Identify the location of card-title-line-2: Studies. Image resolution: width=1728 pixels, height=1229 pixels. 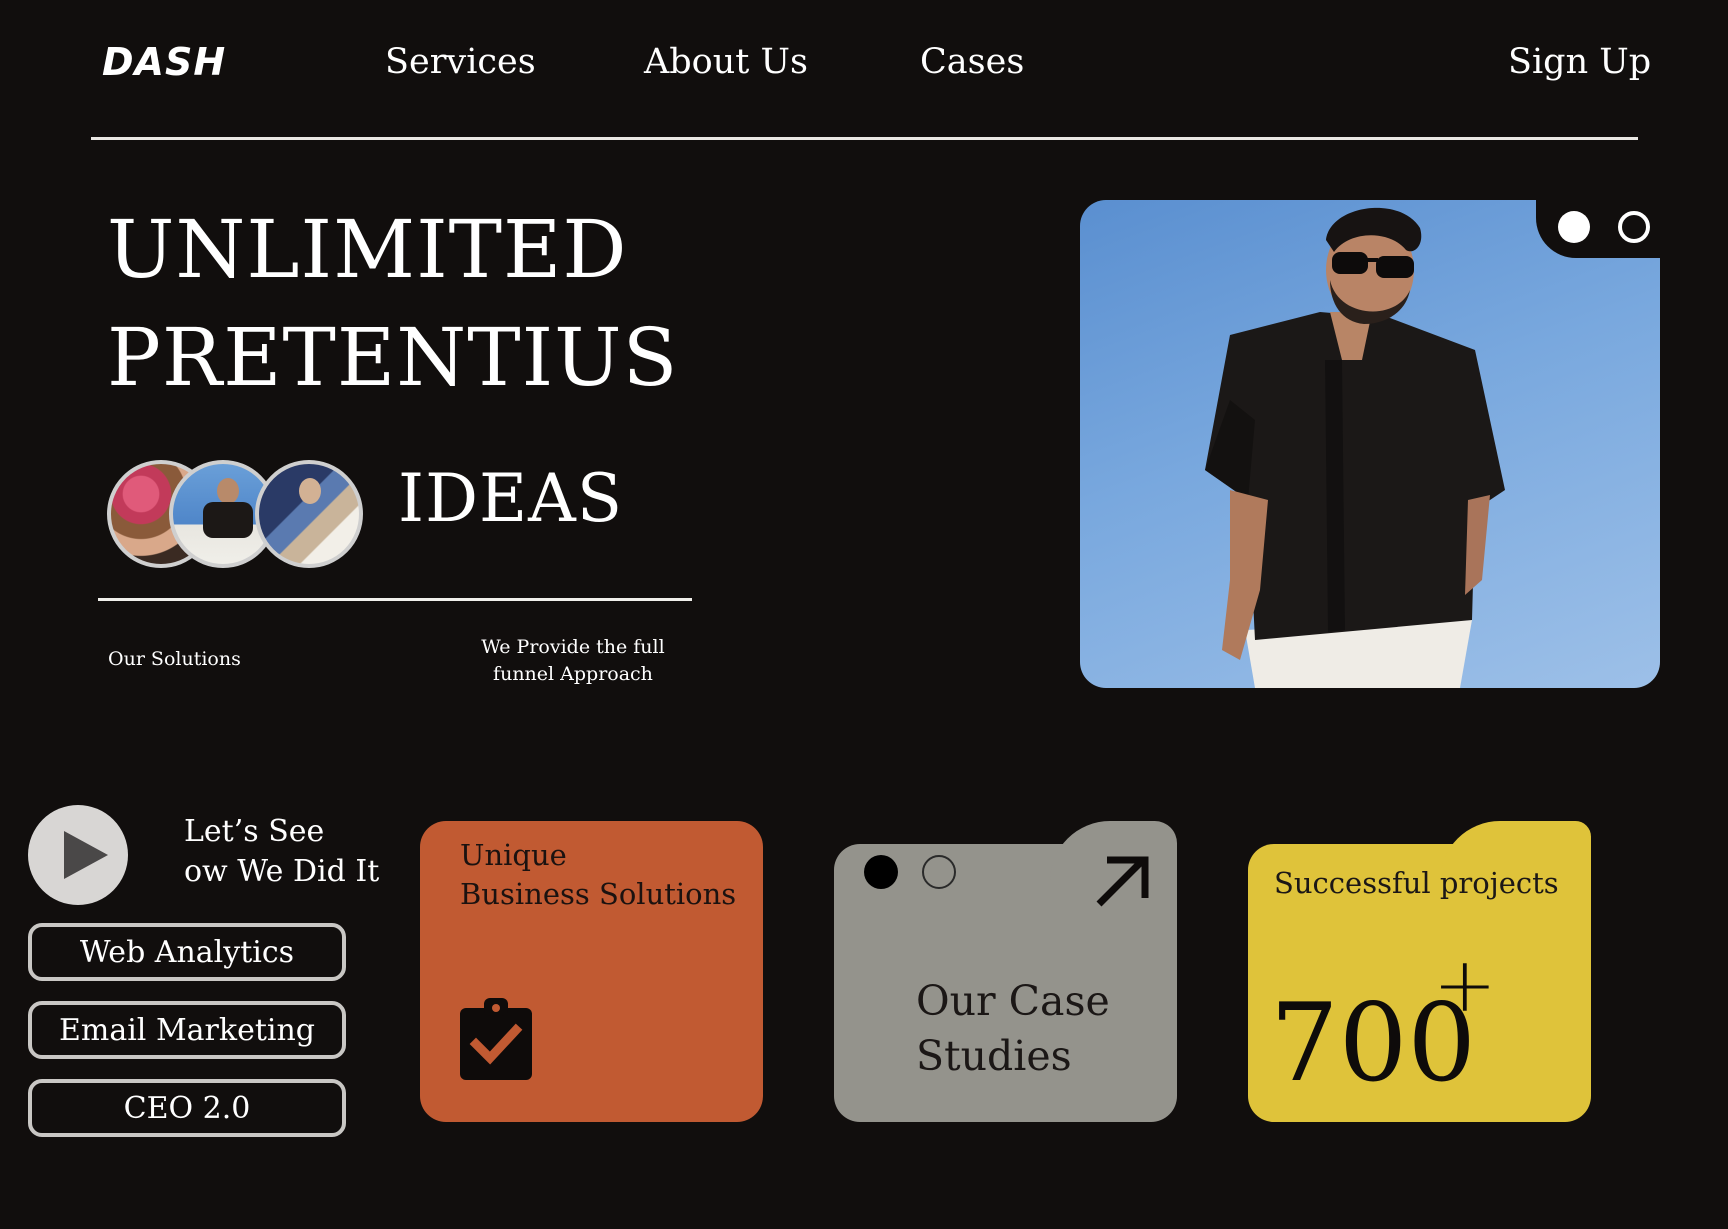
(994, 1055).